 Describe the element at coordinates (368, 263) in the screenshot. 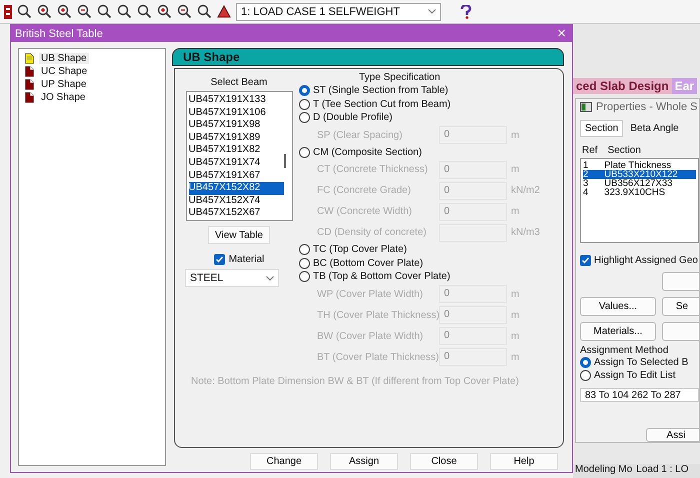

I see `radio-label: BC (Bottom Cover Plate)` at that location.